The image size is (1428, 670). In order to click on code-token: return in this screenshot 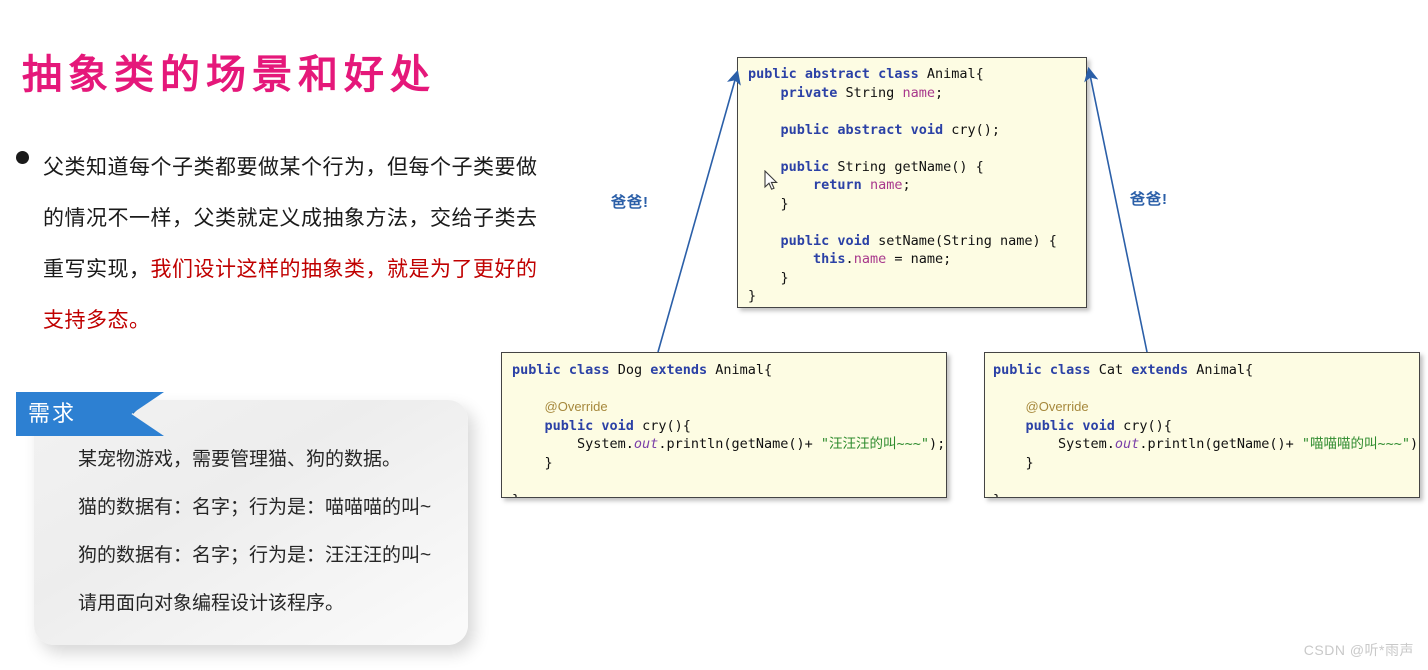, I will do `click(841, 185)`.